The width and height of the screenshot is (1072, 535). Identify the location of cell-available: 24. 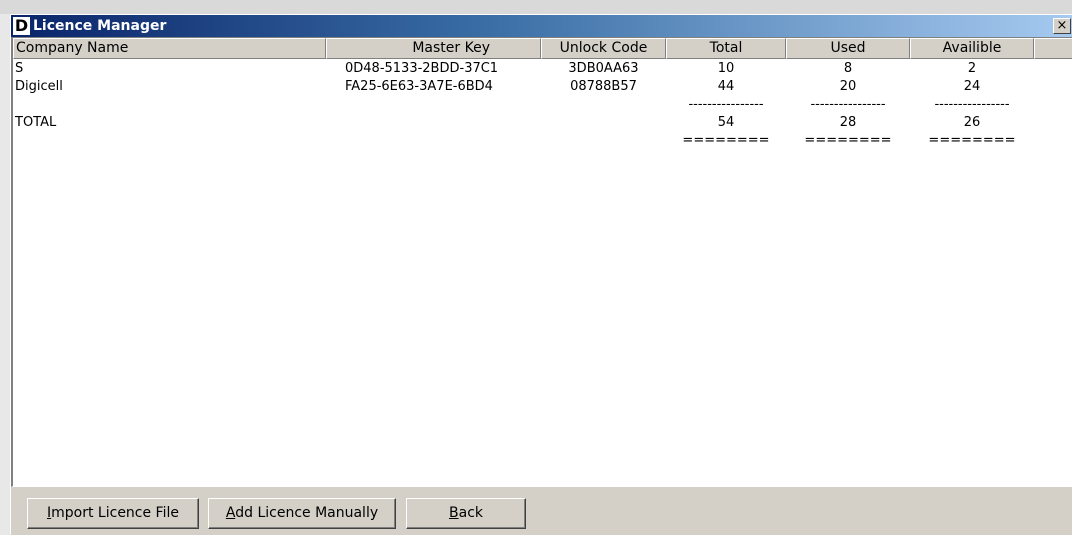
(972, 86).